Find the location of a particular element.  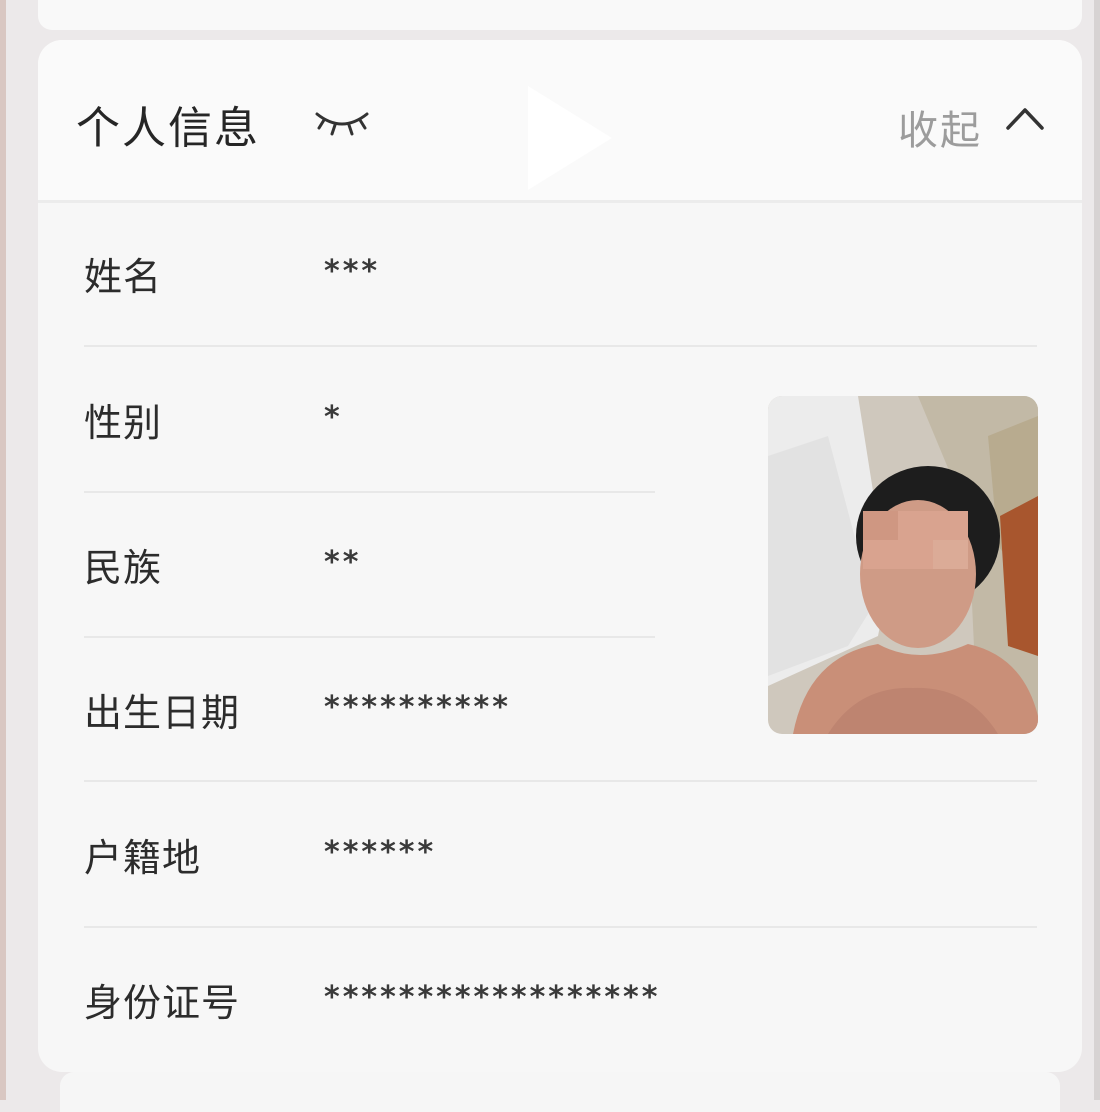

card-header: 个人信息 收起 is located at coordinates (560, 121).